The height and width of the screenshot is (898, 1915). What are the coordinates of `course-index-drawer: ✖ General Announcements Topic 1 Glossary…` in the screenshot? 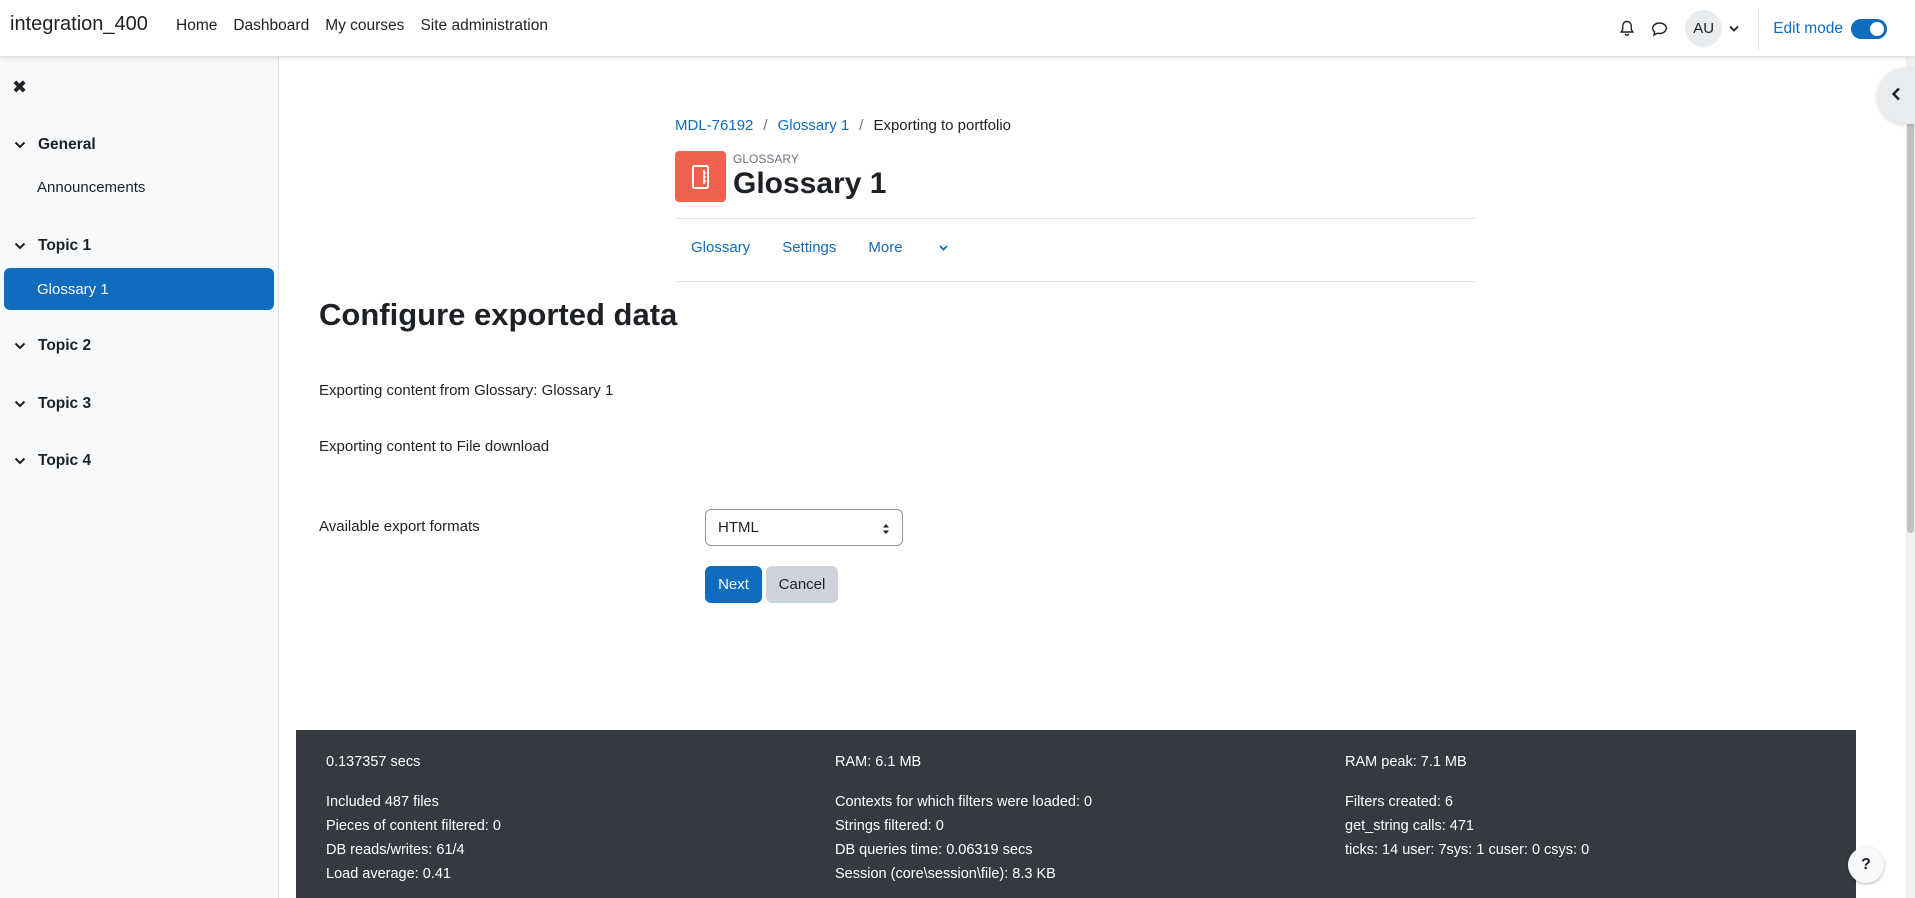 It's located at (139, 477).